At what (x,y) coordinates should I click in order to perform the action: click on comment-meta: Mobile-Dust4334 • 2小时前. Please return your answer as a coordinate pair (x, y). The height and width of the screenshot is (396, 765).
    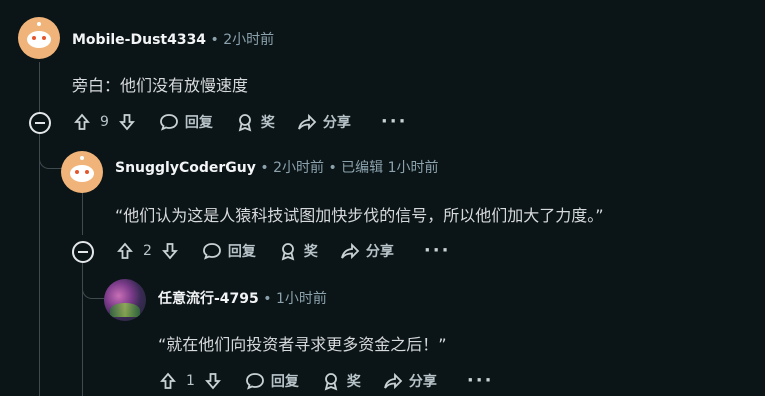
    Looking at the image, I should click on (173, 39).